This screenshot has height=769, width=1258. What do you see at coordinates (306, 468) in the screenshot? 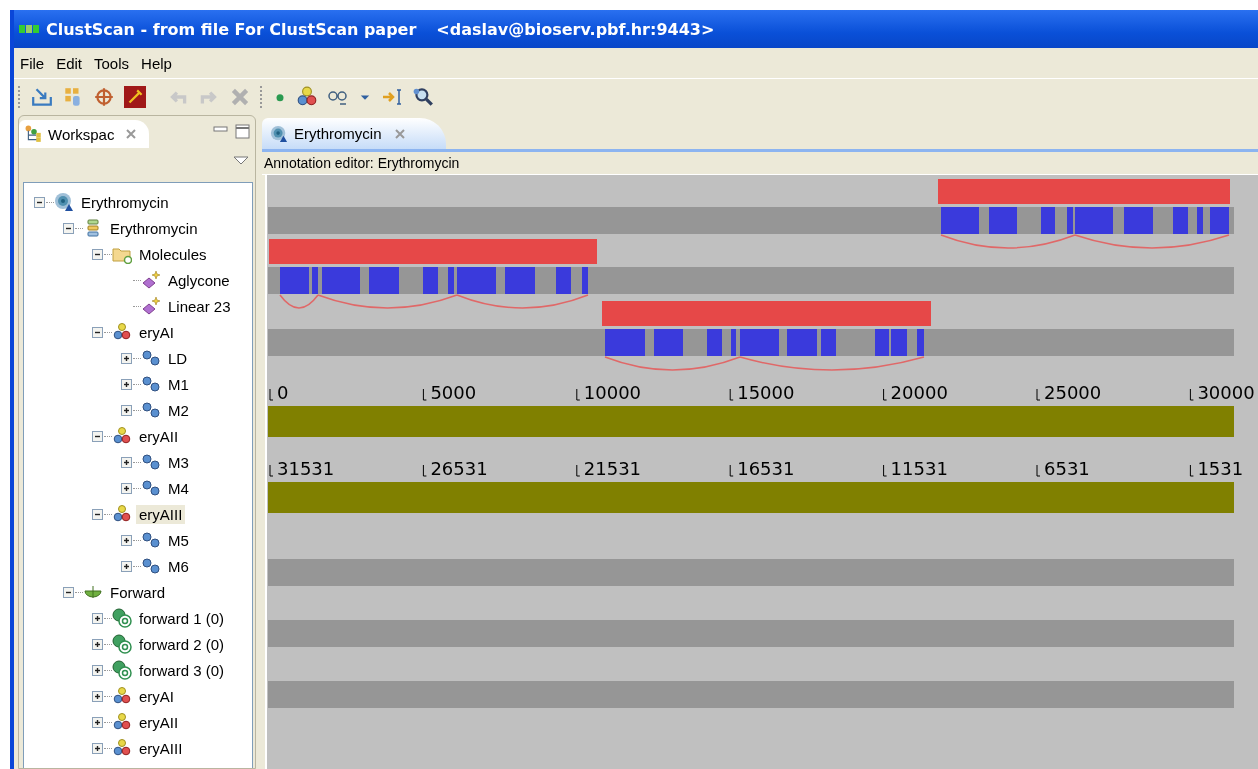
I see `ruler-label: 31531` at bounding box center [306, 468].